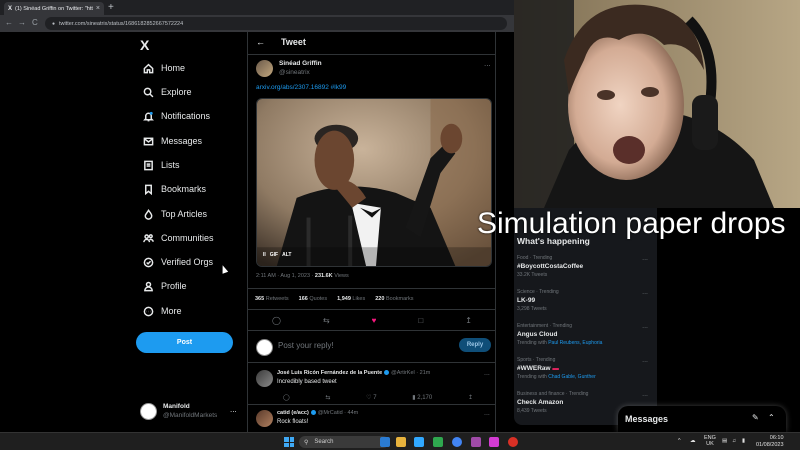 The height and width of the screenshot is (450, 800). I want to click on forward-icon: →, so click(22, 22).